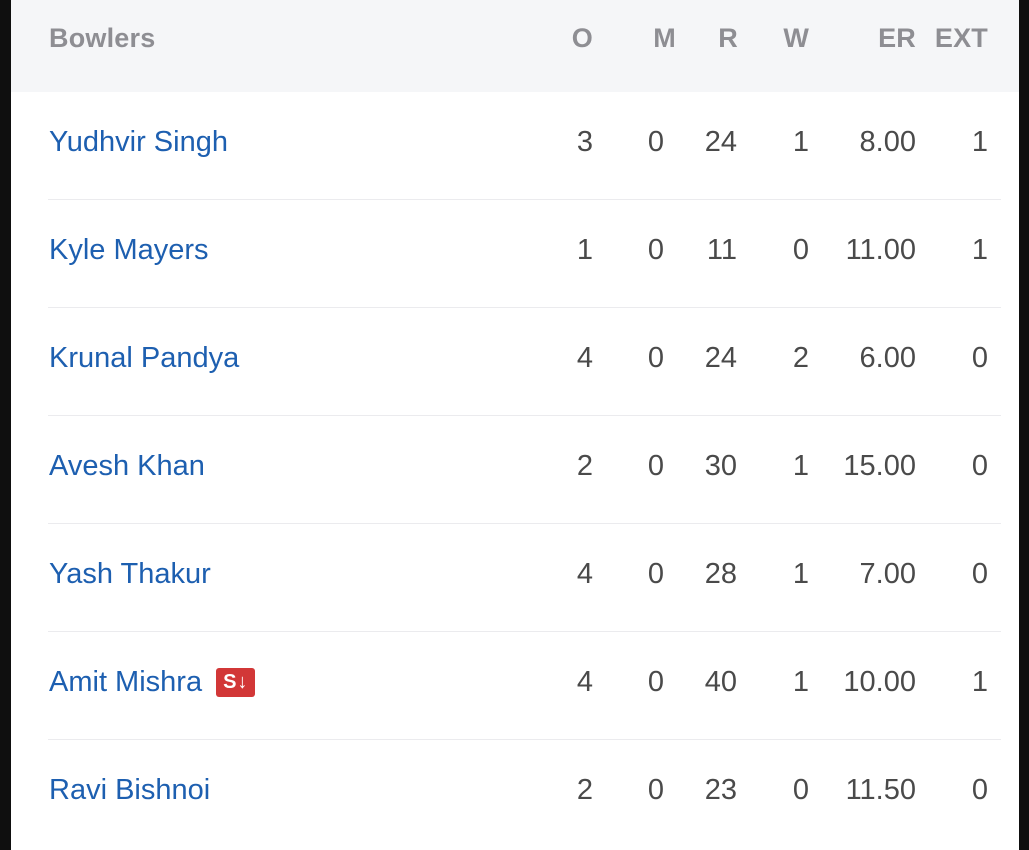  I want to click on overs-cell: 1, so click(584, 250).